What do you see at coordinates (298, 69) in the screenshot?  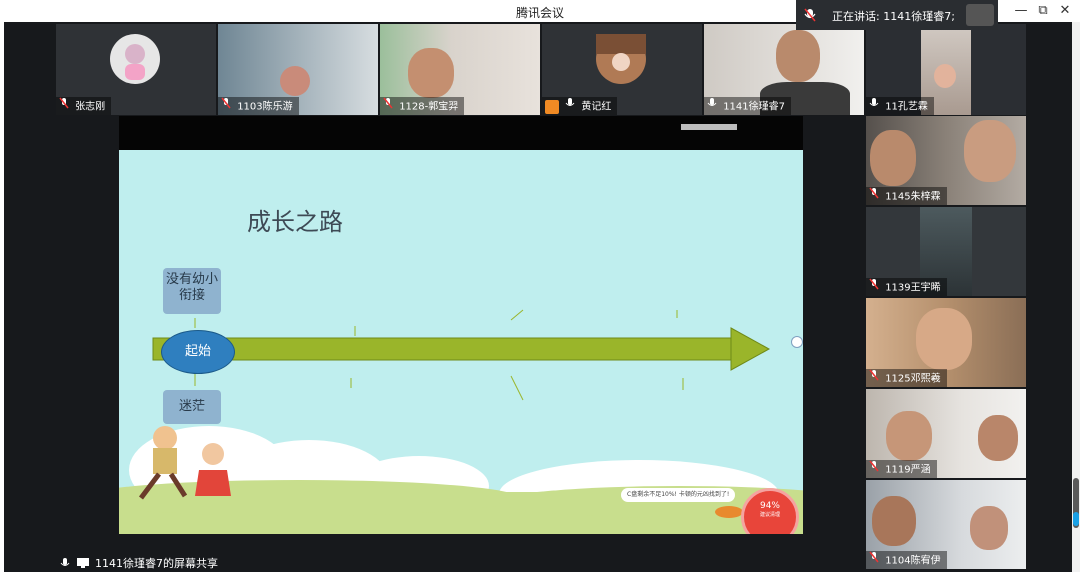 I see `video-tile: 1103陈乐游` at bounding box center [298, 69].